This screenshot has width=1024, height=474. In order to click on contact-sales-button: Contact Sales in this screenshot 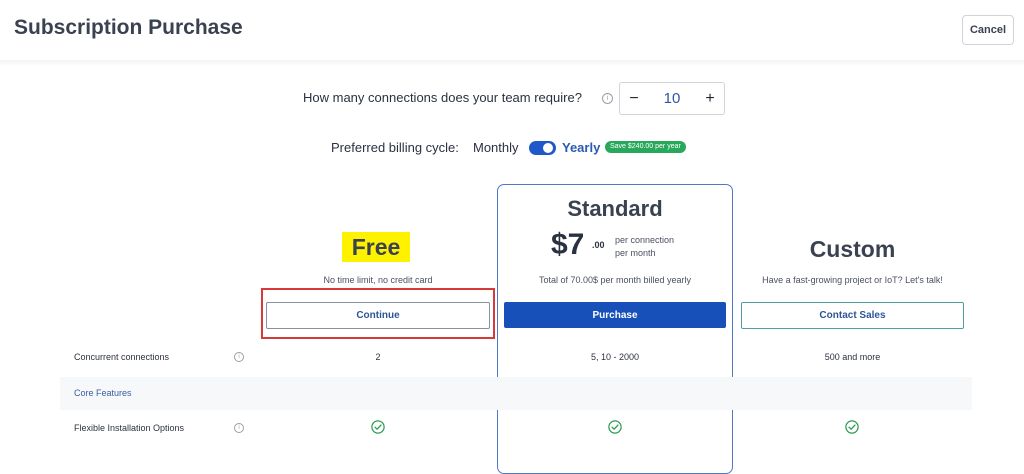, I will do `click(852, 315)`.